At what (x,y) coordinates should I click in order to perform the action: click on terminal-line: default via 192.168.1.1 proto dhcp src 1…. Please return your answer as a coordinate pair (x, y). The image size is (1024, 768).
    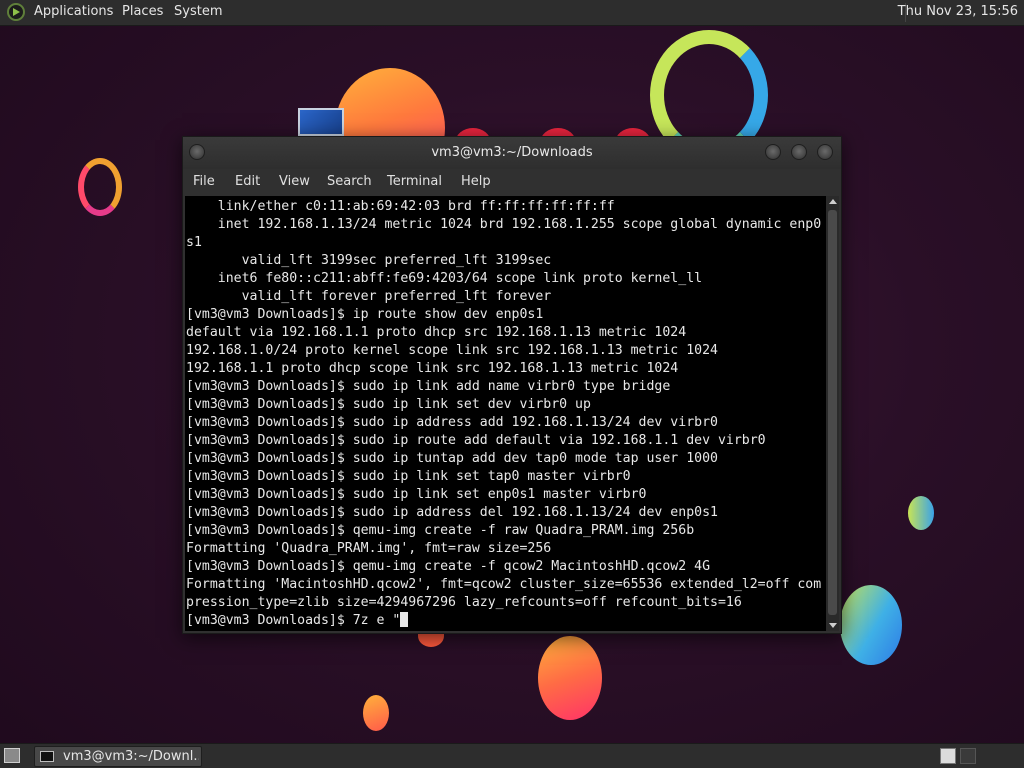
    Looking at the image, I should click on (436, 332).